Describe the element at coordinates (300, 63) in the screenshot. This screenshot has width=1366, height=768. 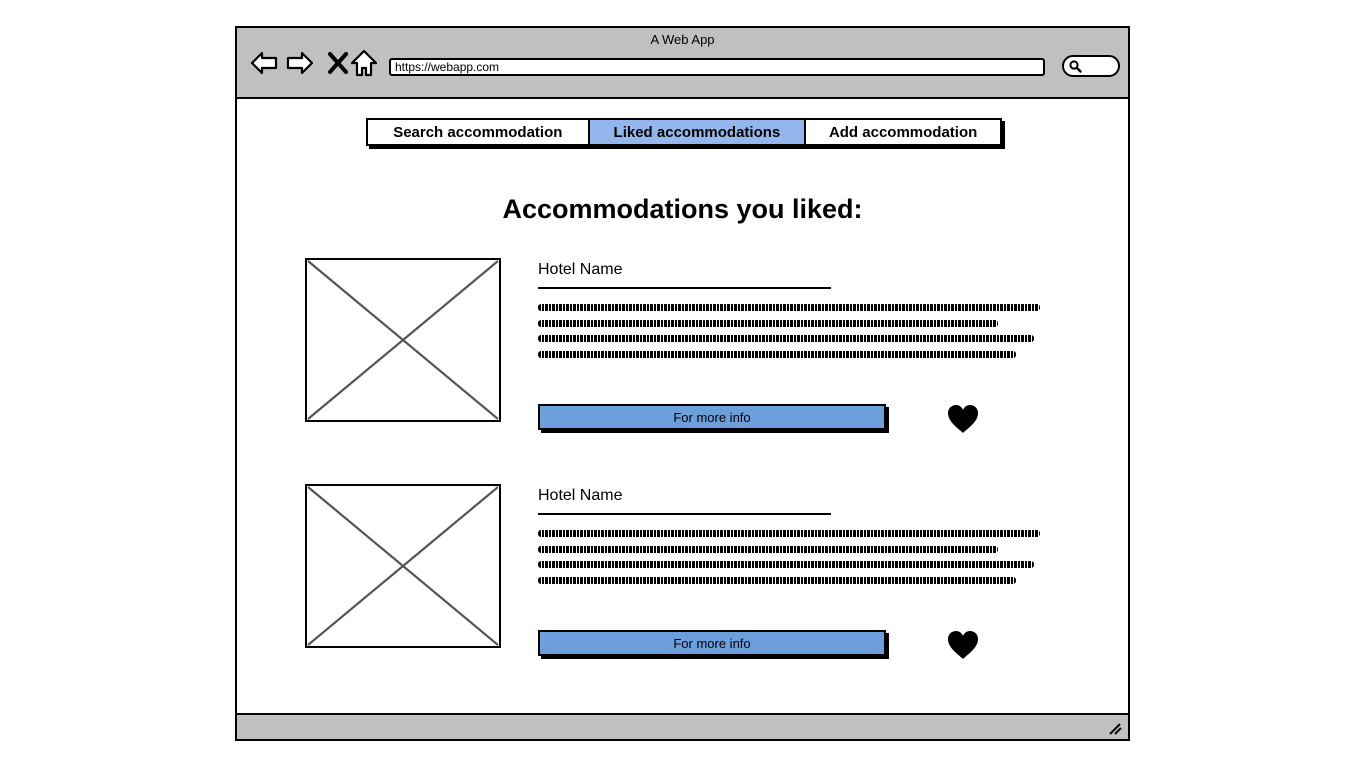
I see `forward-icon` at that location.